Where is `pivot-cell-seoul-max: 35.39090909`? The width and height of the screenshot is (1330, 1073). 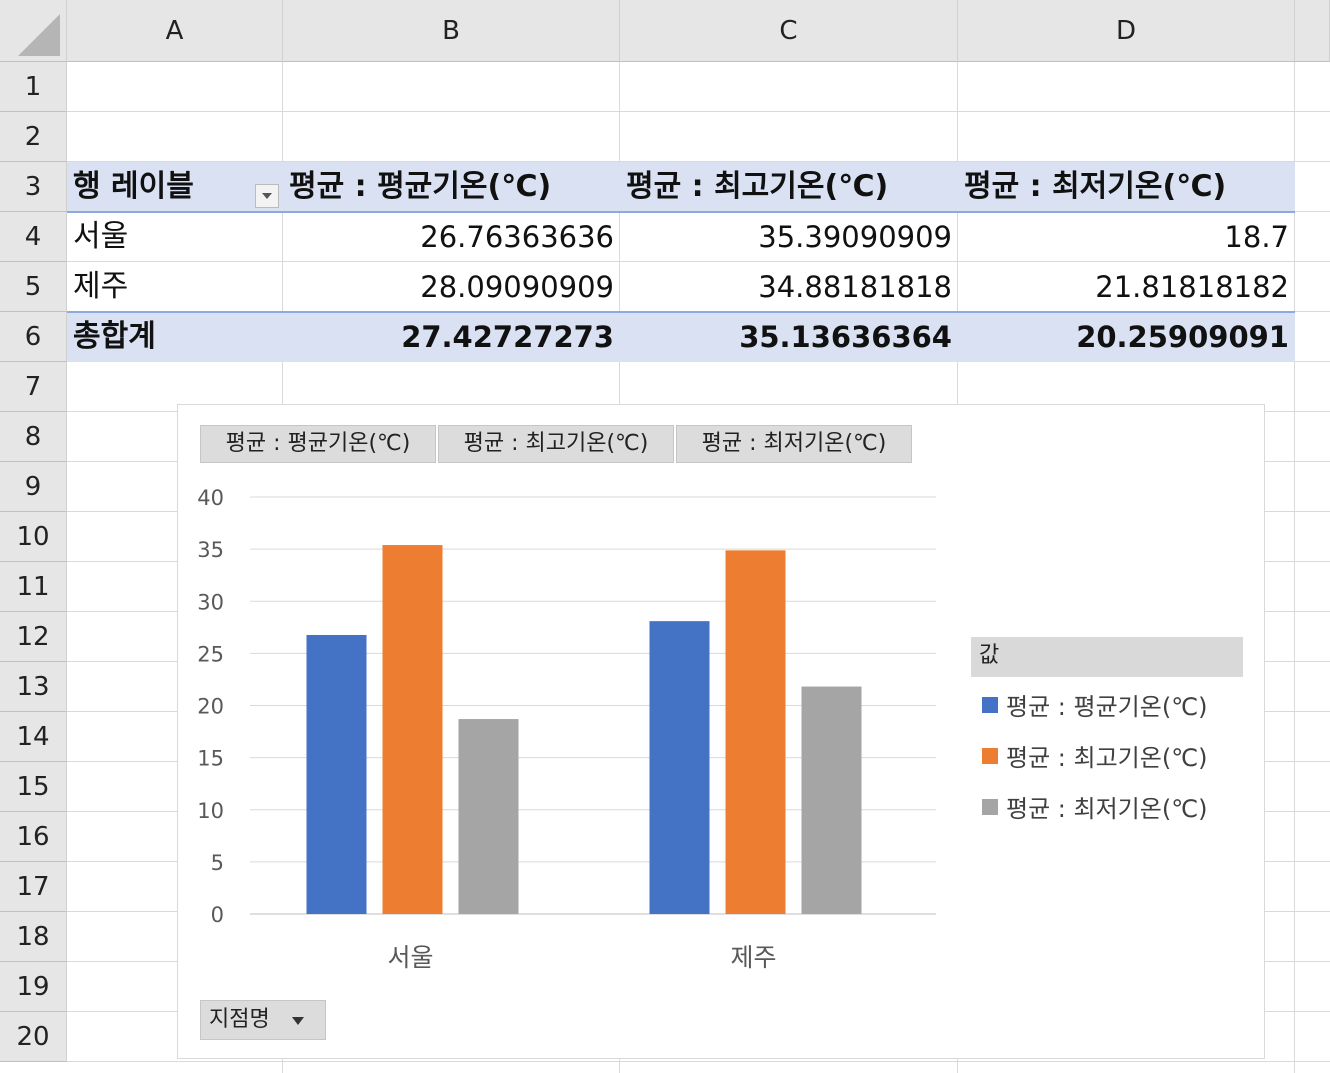
pivot-cell-seoul-max: 35.39090909 is located at coordinates (786, 237).